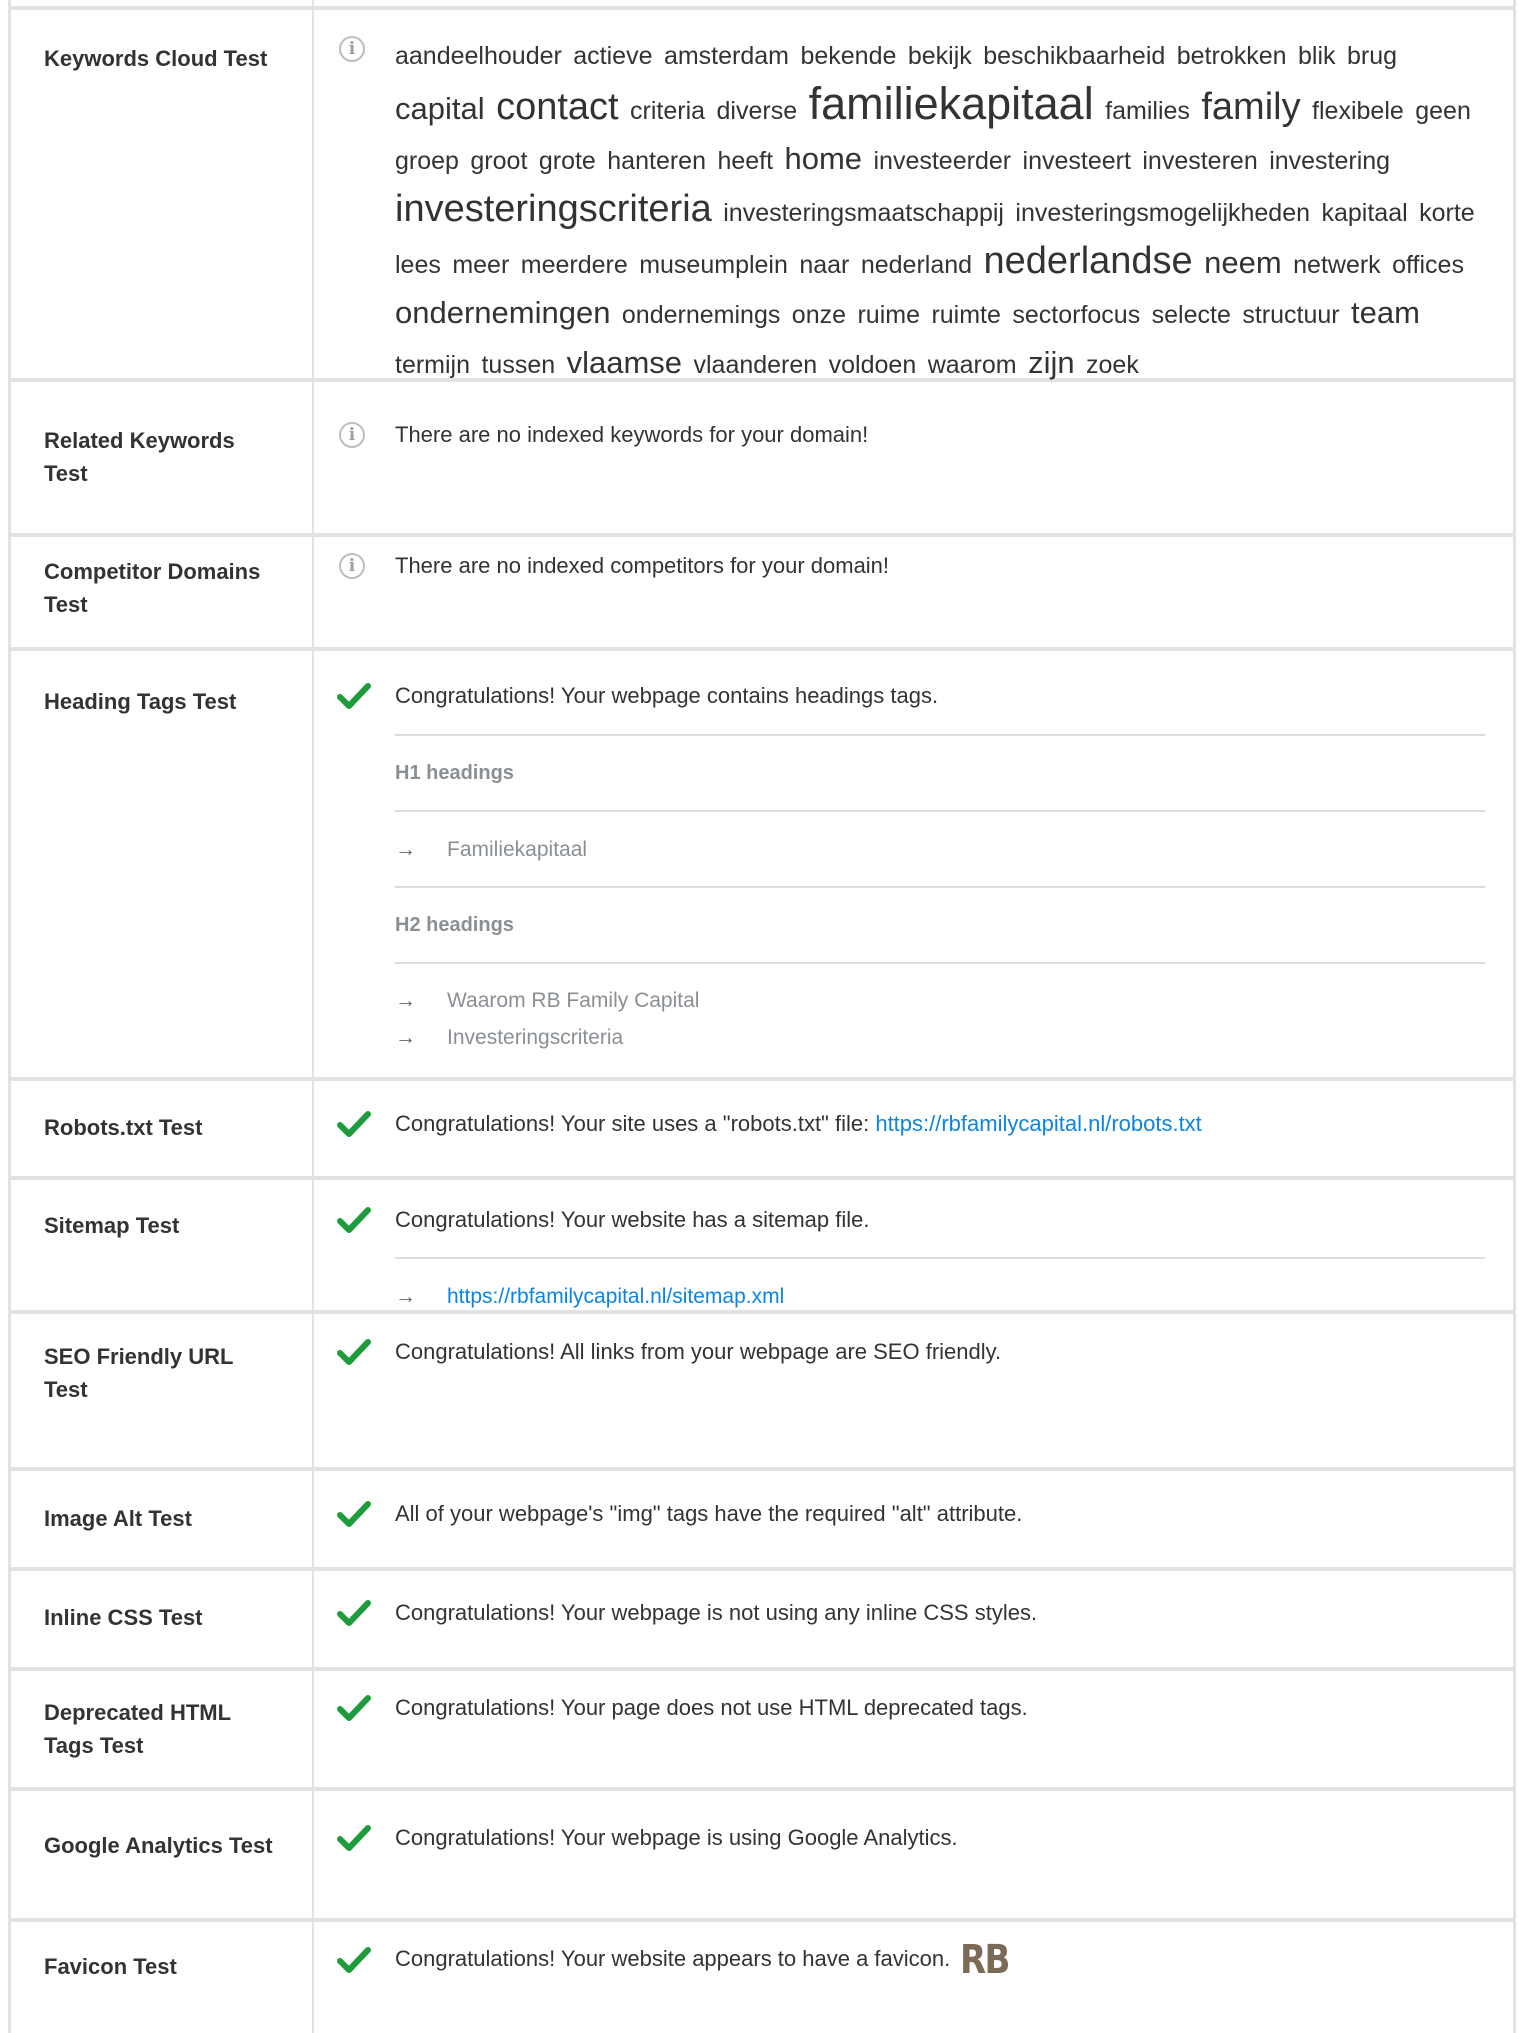 This screenshot has height=2033, width=1523. What do you see at coordinates (819, 315) in the screenshot?
I see `keyword-cloud-word: onze` at bounding box center [819, 315].